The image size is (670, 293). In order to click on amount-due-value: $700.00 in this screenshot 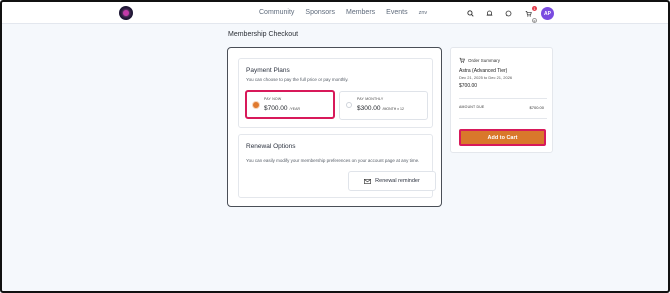, I will do `click(536, 107)`.